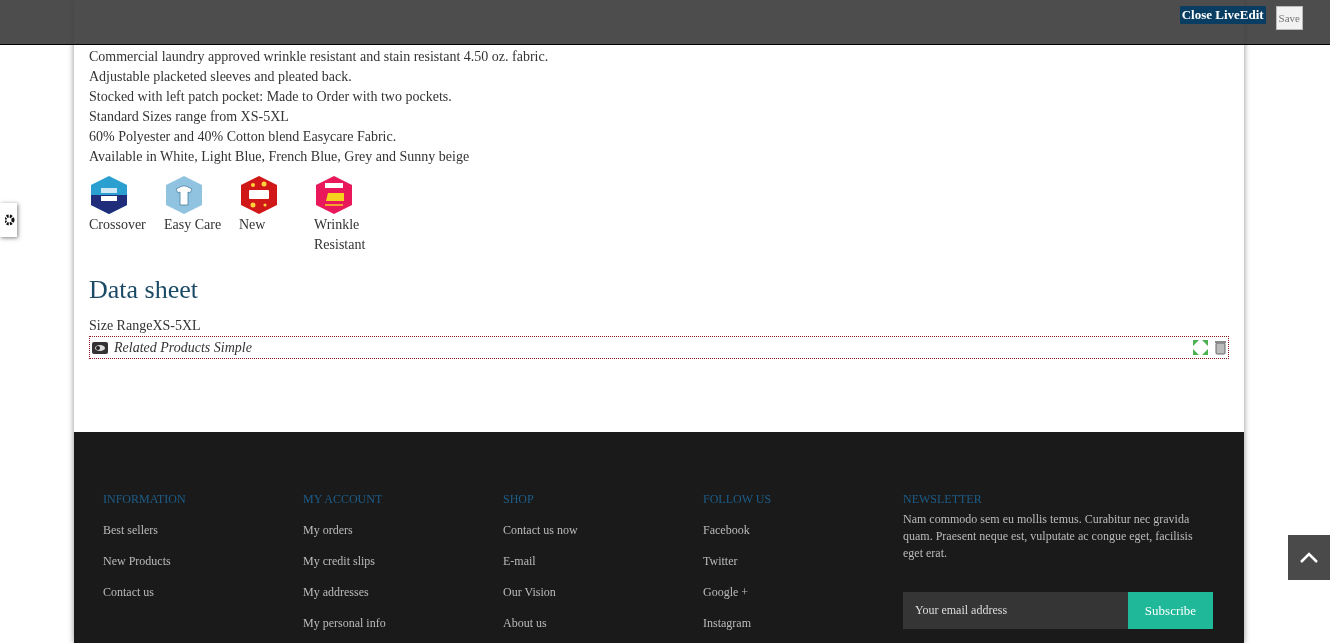  I want to click on trash-icon, so click(1220, 347).